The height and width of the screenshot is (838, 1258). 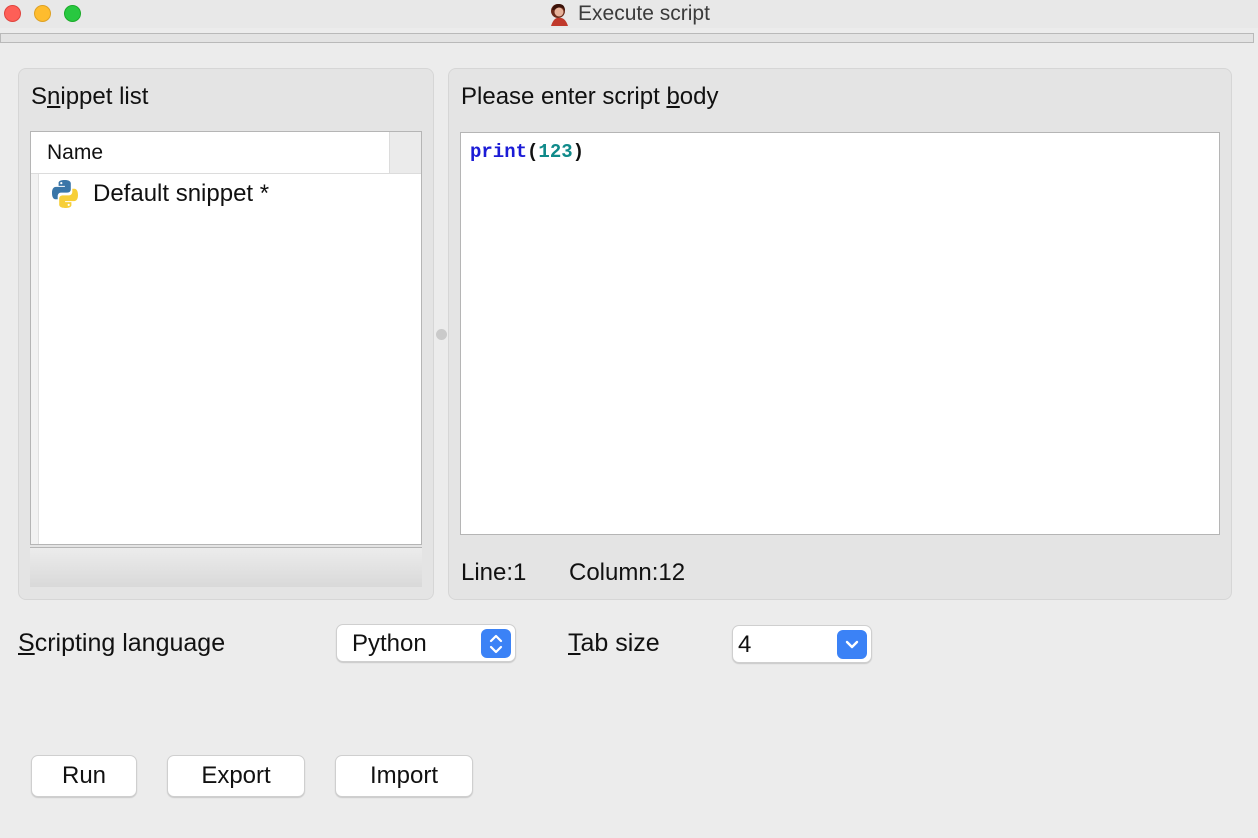 What do you see at coordinates (555, 152) in the screenshot?
I see `code-number: 123` at bounding box center [555, 152].